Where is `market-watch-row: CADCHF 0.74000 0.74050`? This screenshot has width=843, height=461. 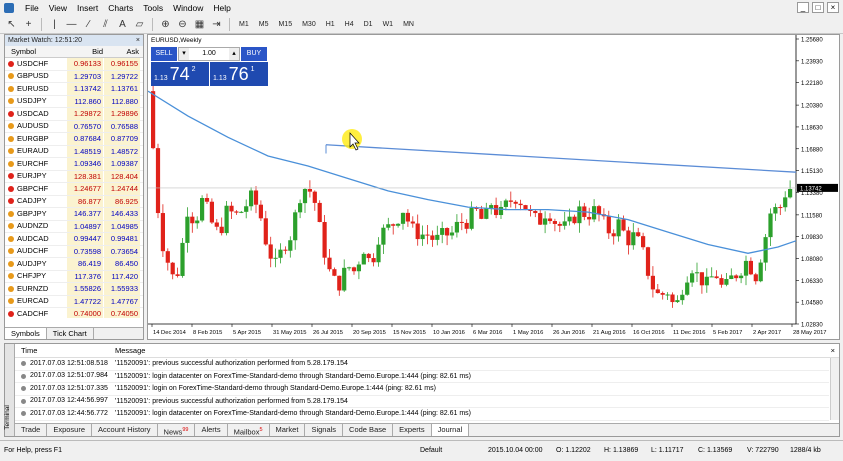 market-watch-row: CADCHF 0.74000 0.74050 is located at coordinates (74, 313).